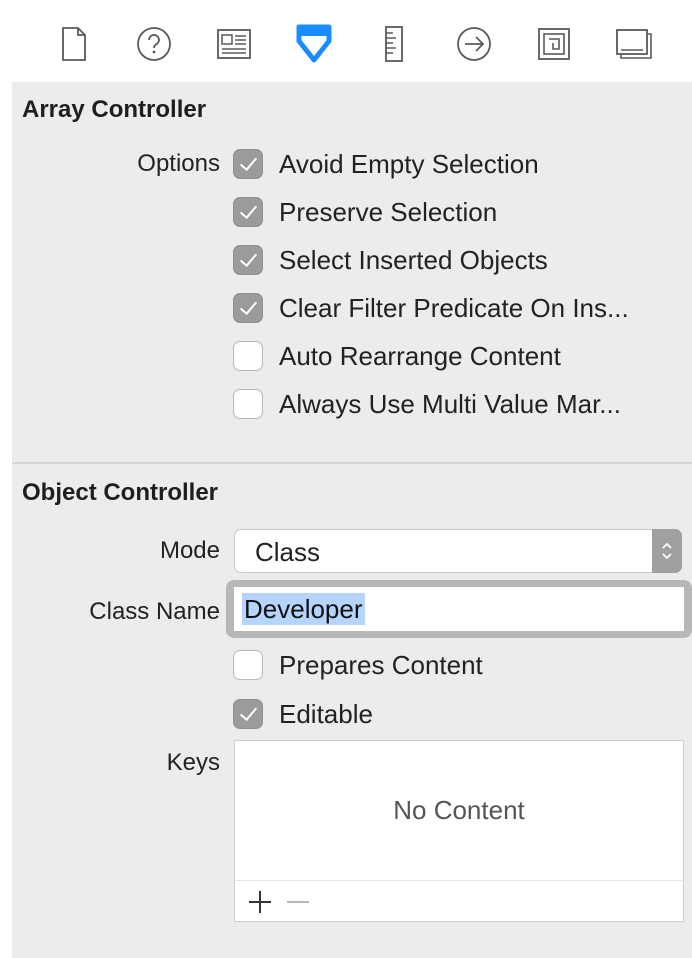  I want to click on section-divider, so click(352, 463).